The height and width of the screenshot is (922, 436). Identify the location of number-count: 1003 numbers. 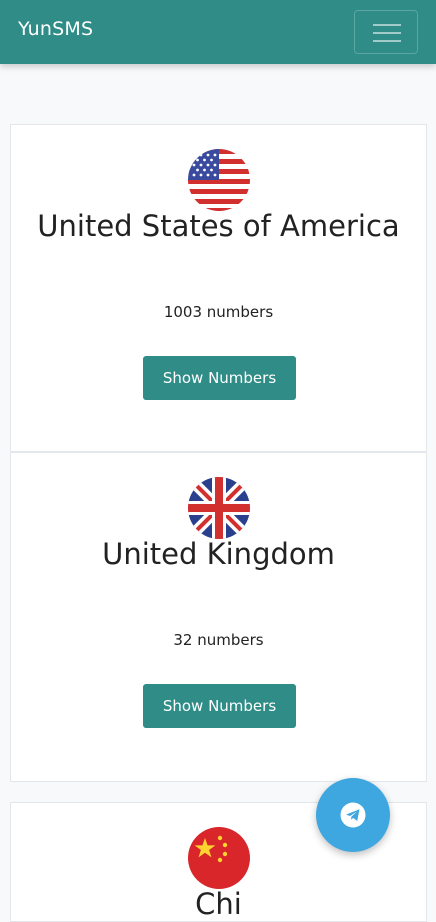
(218, 312).